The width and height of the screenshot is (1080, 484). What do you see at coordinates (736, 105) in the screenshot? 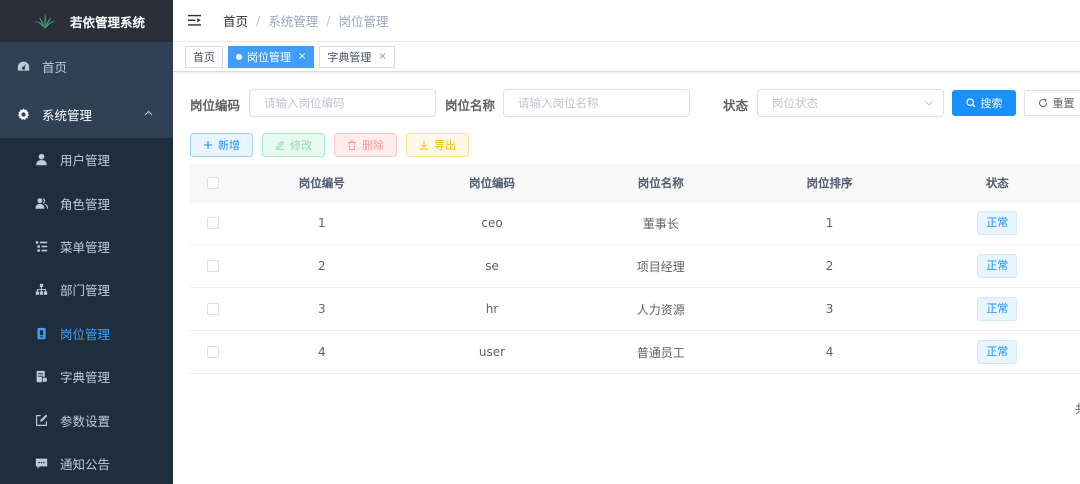
I see `status-label: 状态` at bounding box center [736, 105].